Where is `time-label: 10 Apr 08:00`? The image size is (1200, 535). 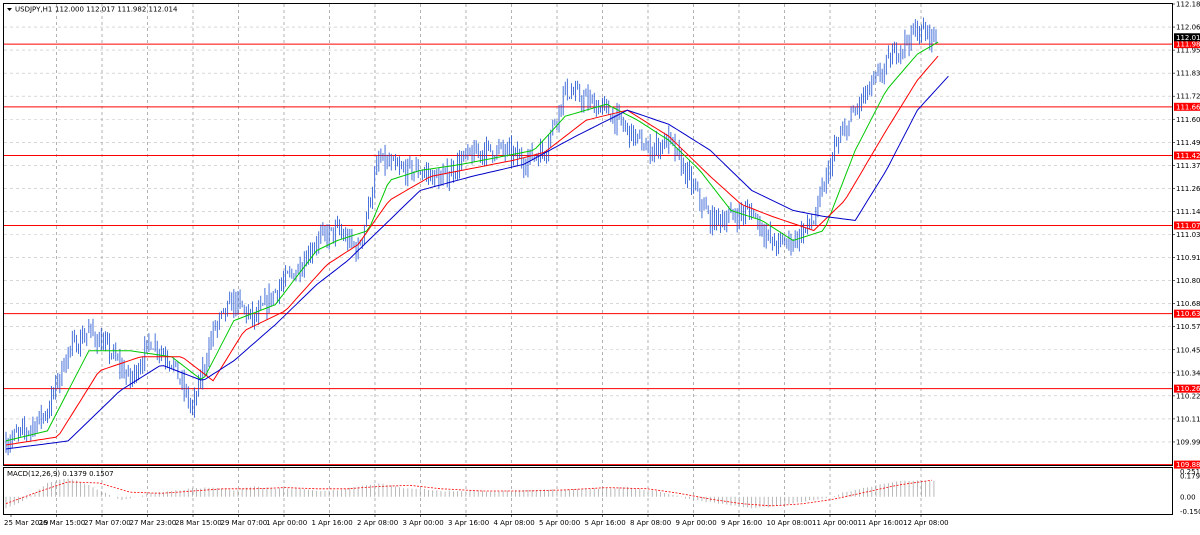 time-label: 10 Apr 08:00 is located at coordinates (790, 523).